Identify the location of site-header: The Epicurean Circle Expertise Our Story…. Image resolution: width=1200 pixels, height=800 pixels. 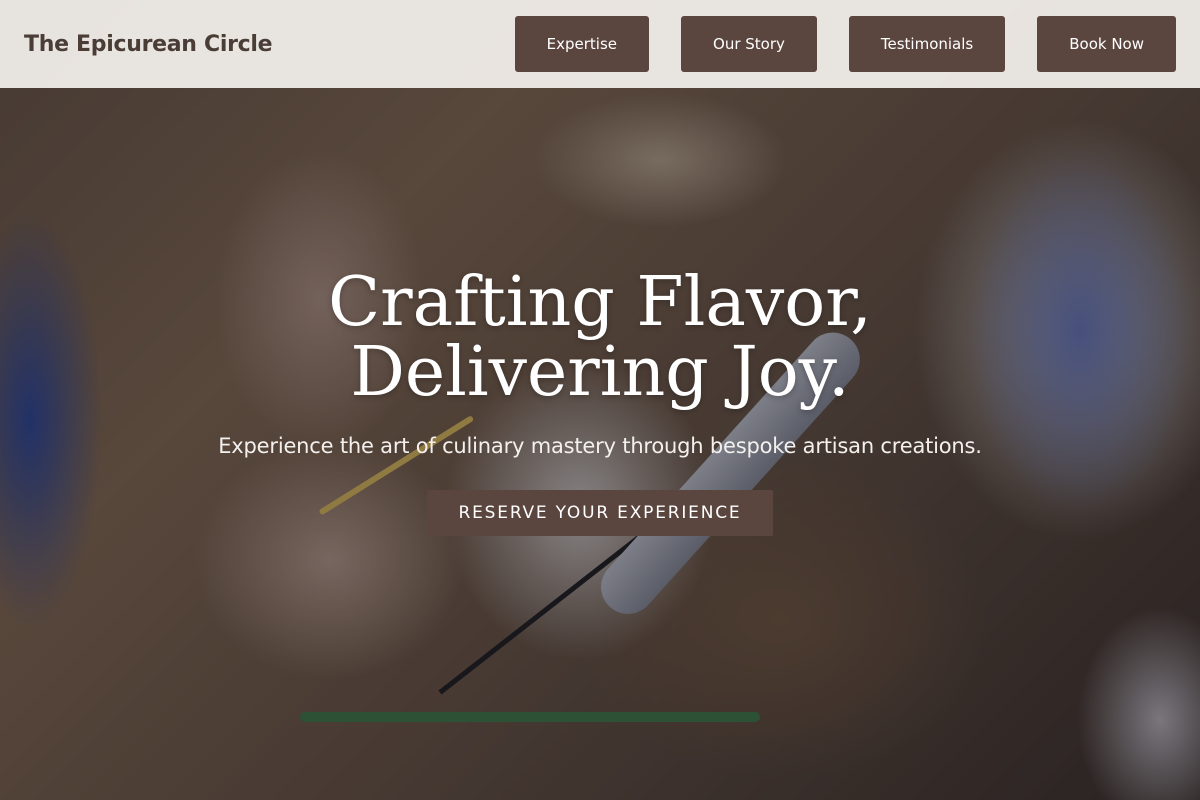
(600, 44).